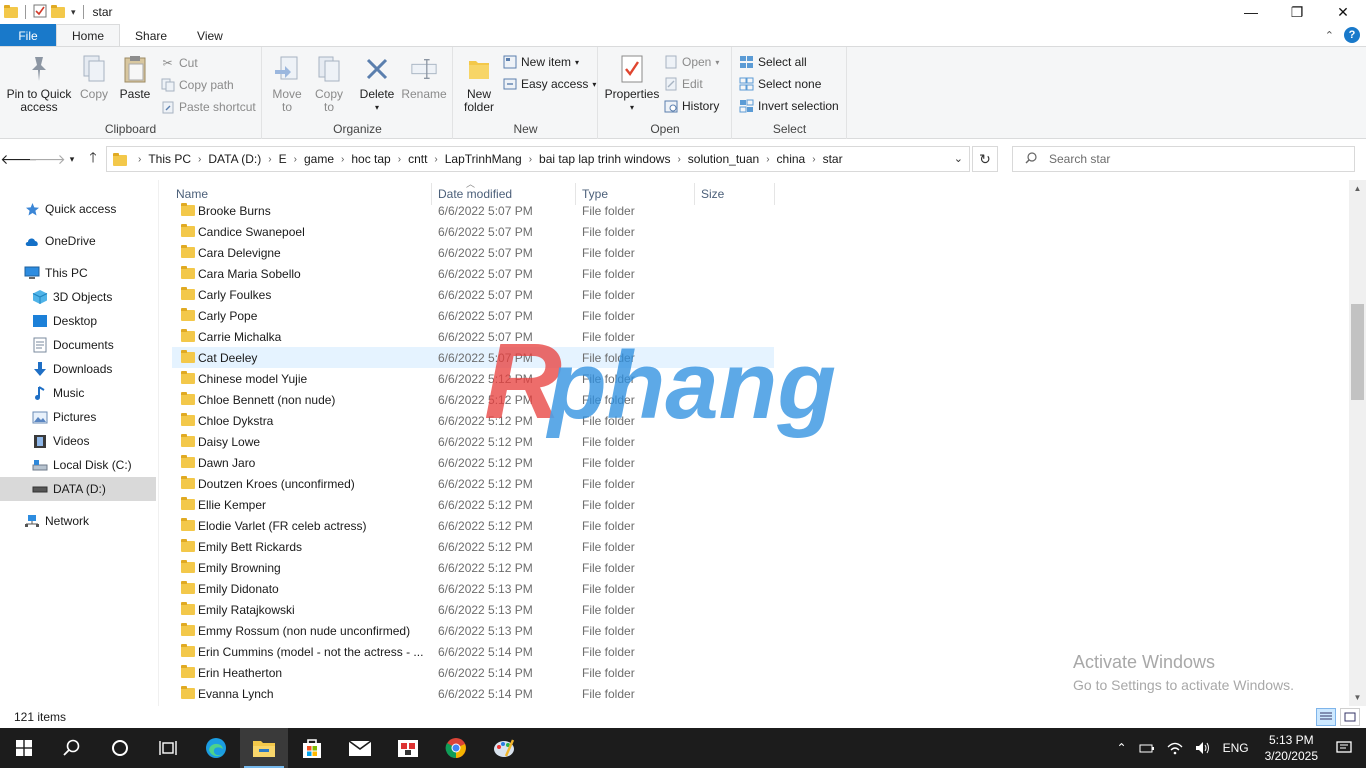 This screenshot has height=768, width=1366. Describe the element at coordinates (1236, 748) in the screenshot. I see `input-language-indicator: ENG` at that location.